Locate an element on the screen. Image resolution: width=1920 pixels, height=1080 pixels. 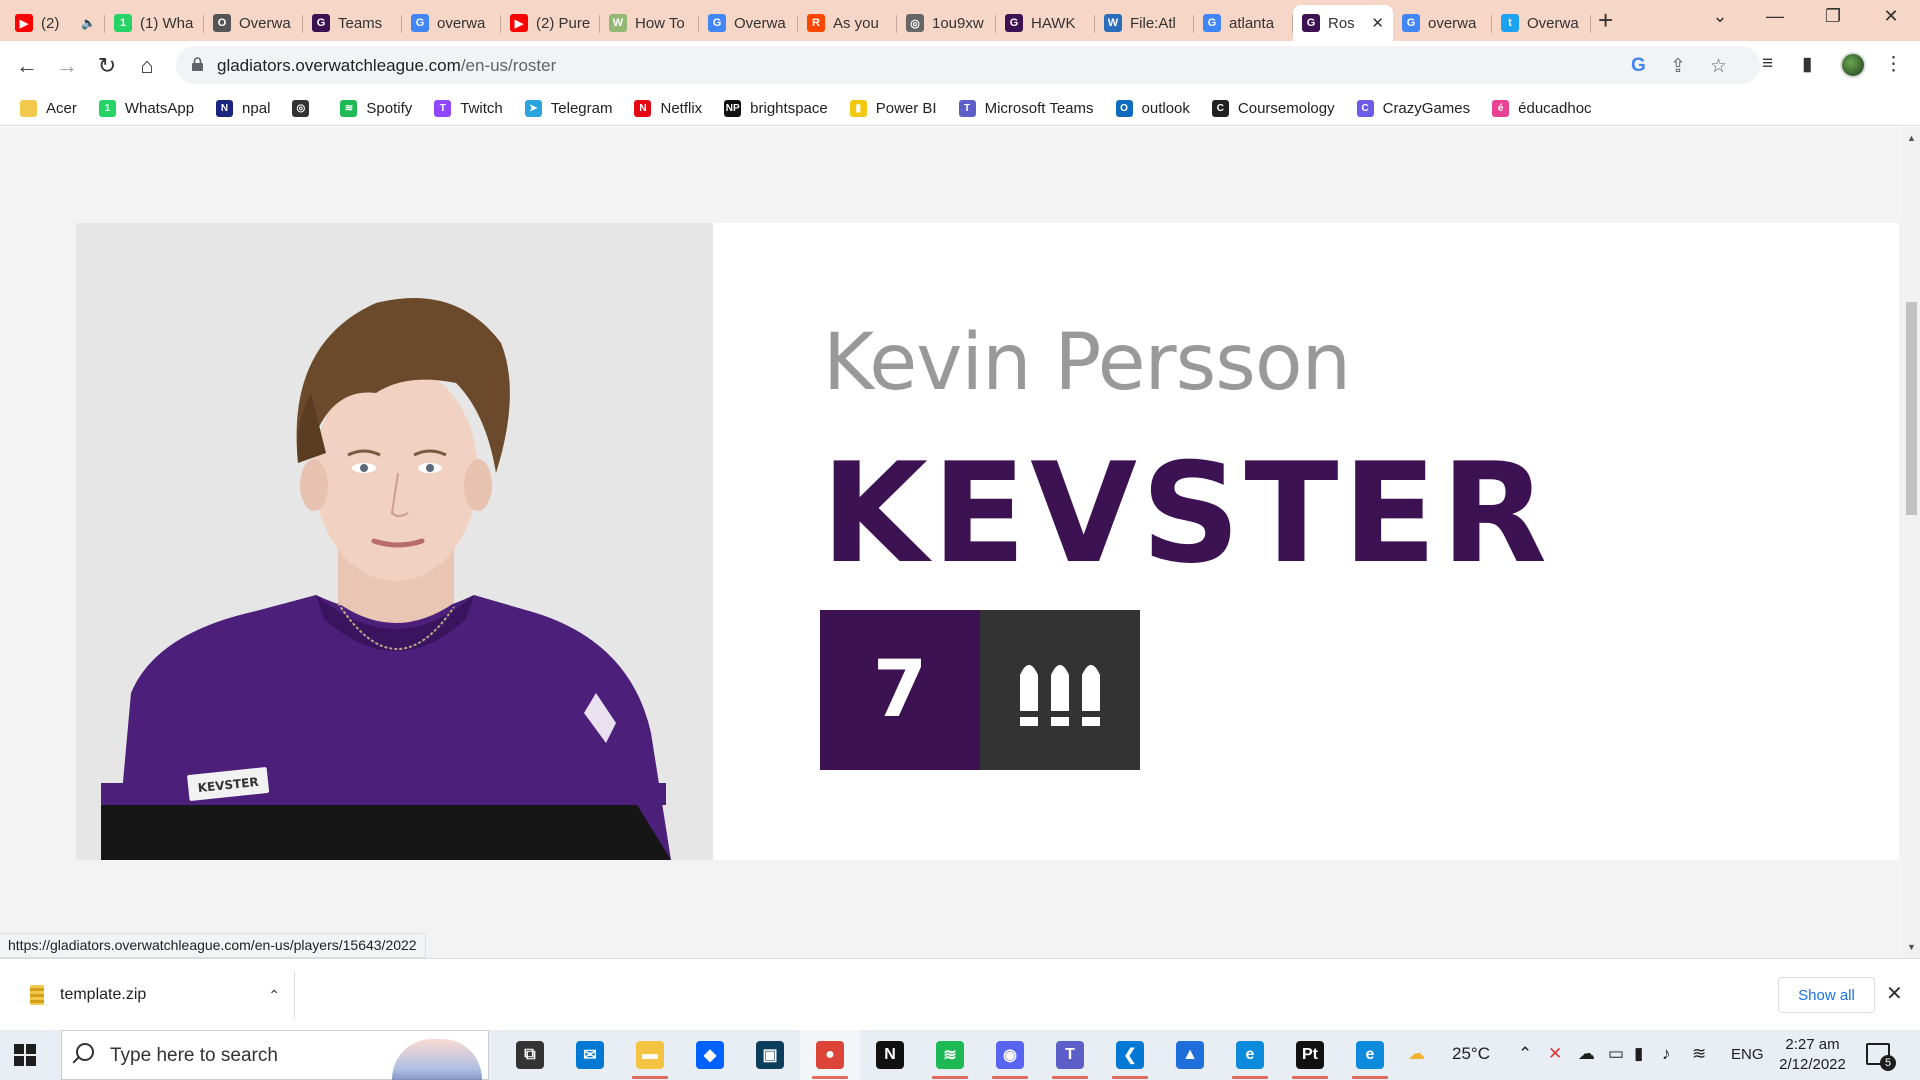
bookmark-favicon-icon: T is located at coordinates (443, 108).